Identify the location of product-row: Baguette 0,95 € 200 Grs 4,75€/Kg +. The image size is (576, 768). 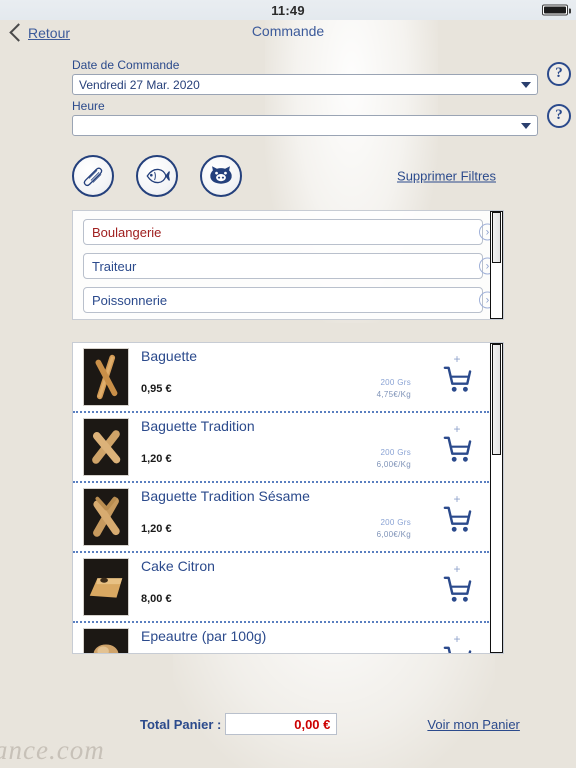
(281, 378).